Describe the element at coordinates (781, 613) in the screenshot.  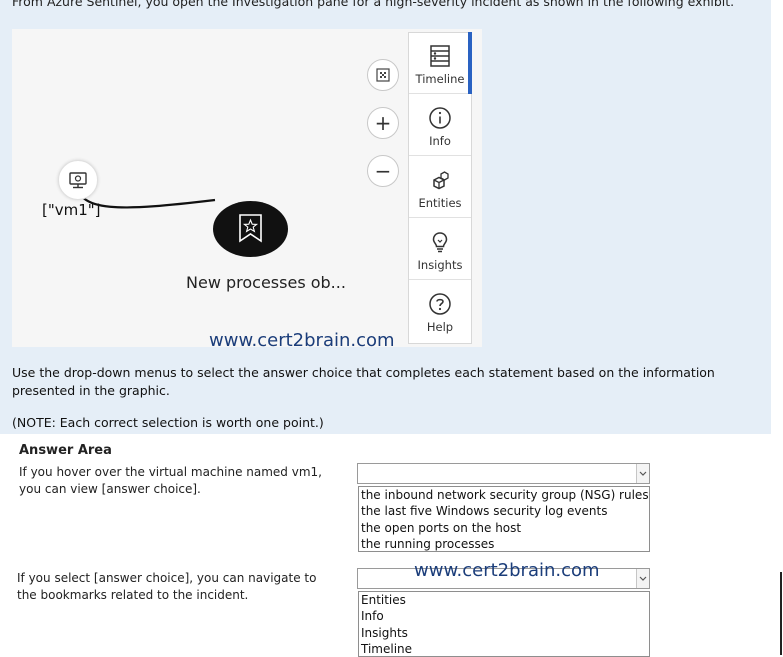
I see `edge-divider` at that location.